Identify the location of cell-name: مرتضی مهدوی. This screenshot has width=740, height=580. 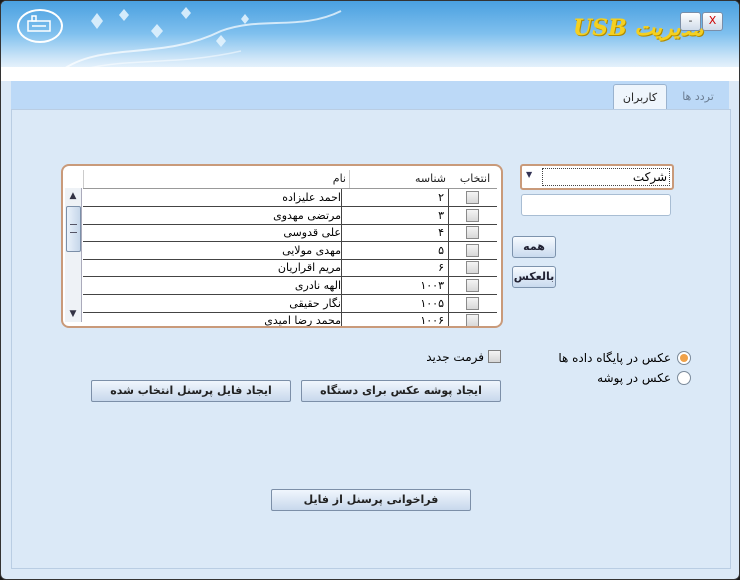
(212, 215).